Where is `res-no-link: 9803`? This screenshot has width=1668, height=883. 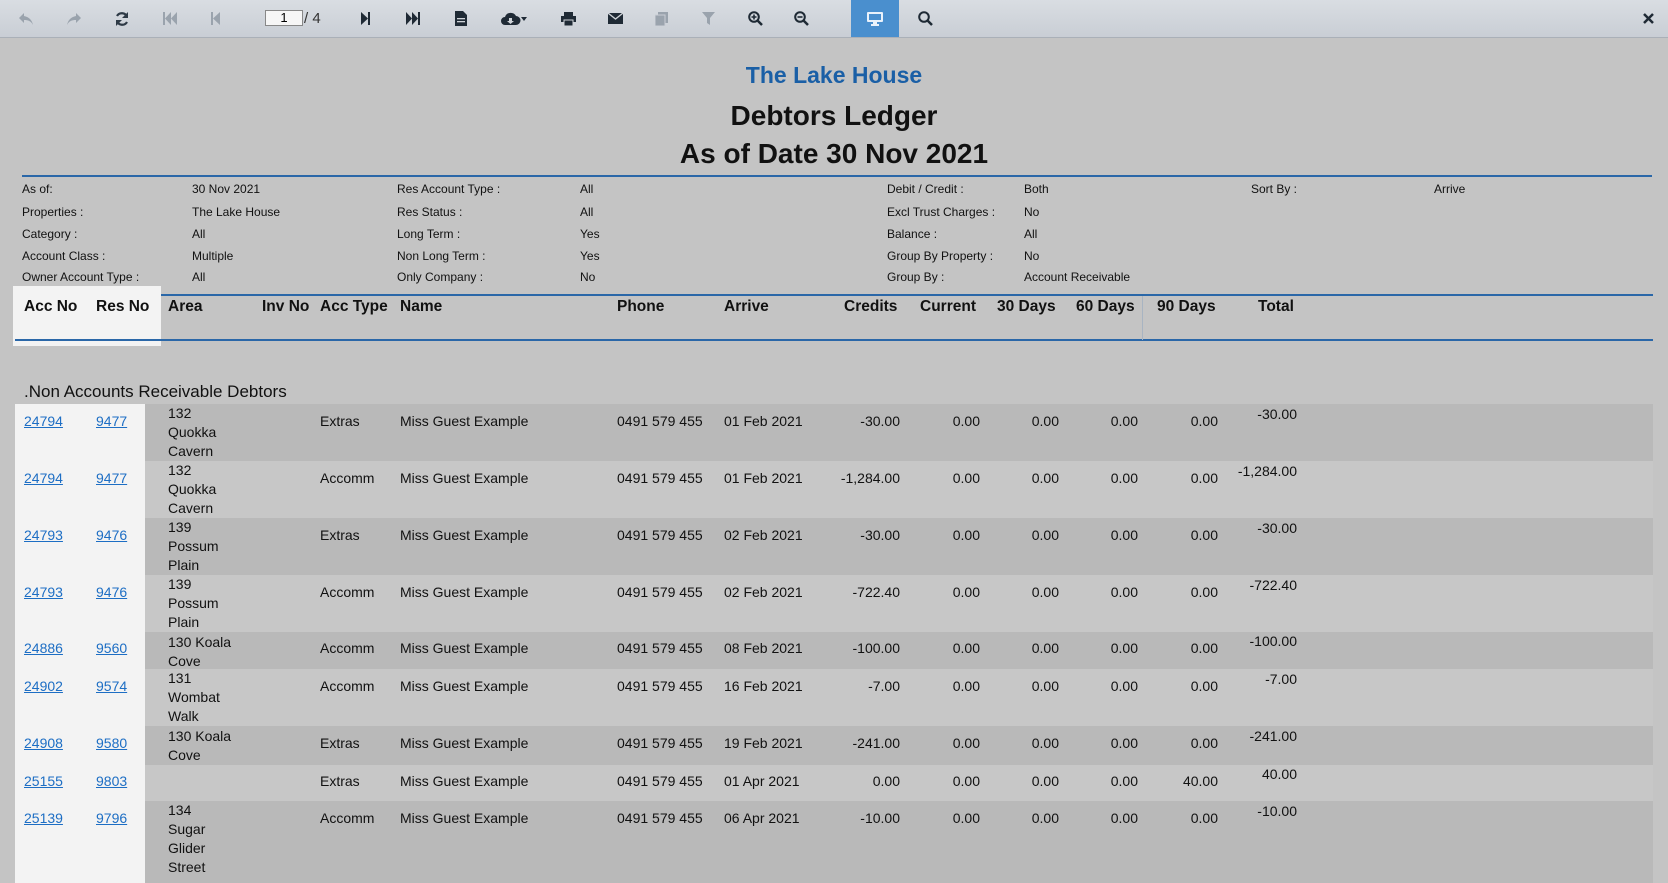
res-no-link: 9803 is located at coordinates (111, 781).